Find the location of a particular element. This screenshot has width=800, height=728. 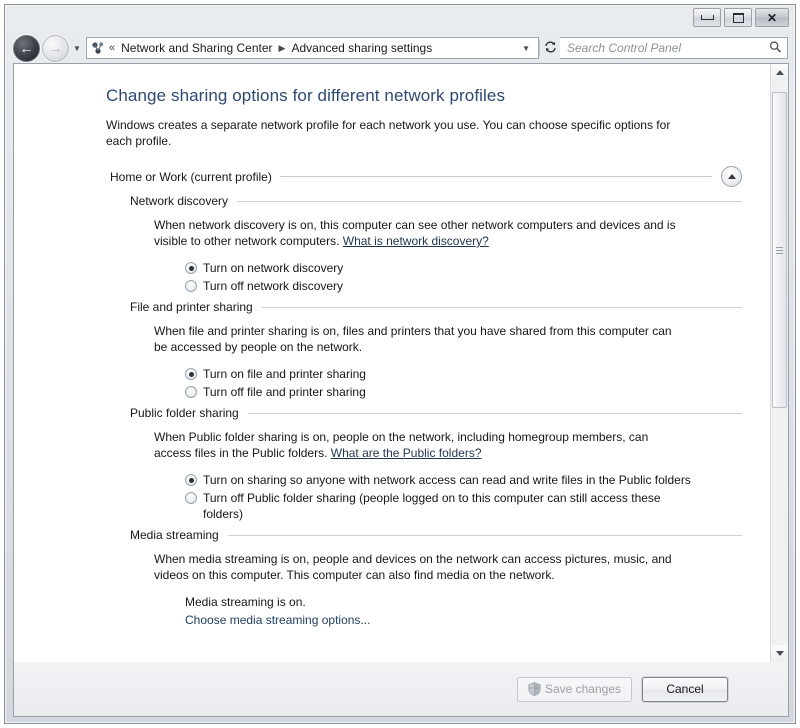

forward-arrow-icon: → is located at coordinates (55, 48).